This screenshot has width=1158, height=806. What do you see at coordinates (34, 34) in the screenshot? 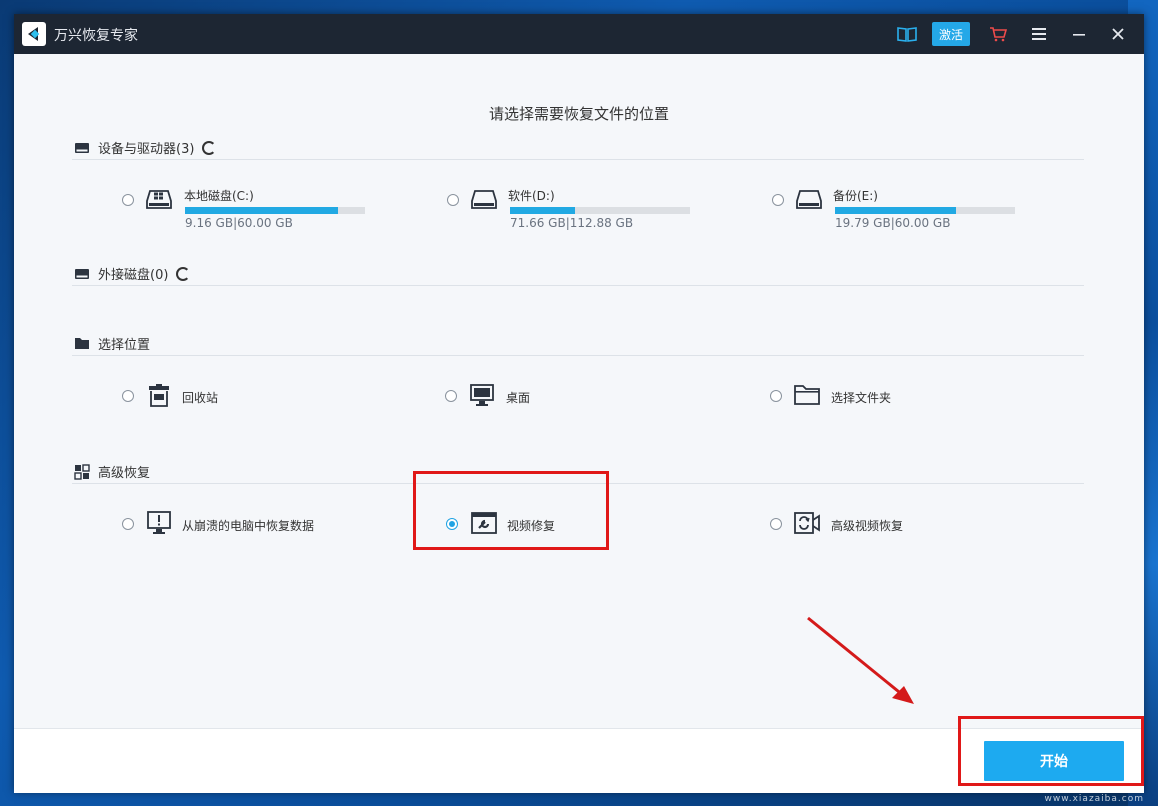
I see `app-logo-icon` at bounding box center [34, 34].